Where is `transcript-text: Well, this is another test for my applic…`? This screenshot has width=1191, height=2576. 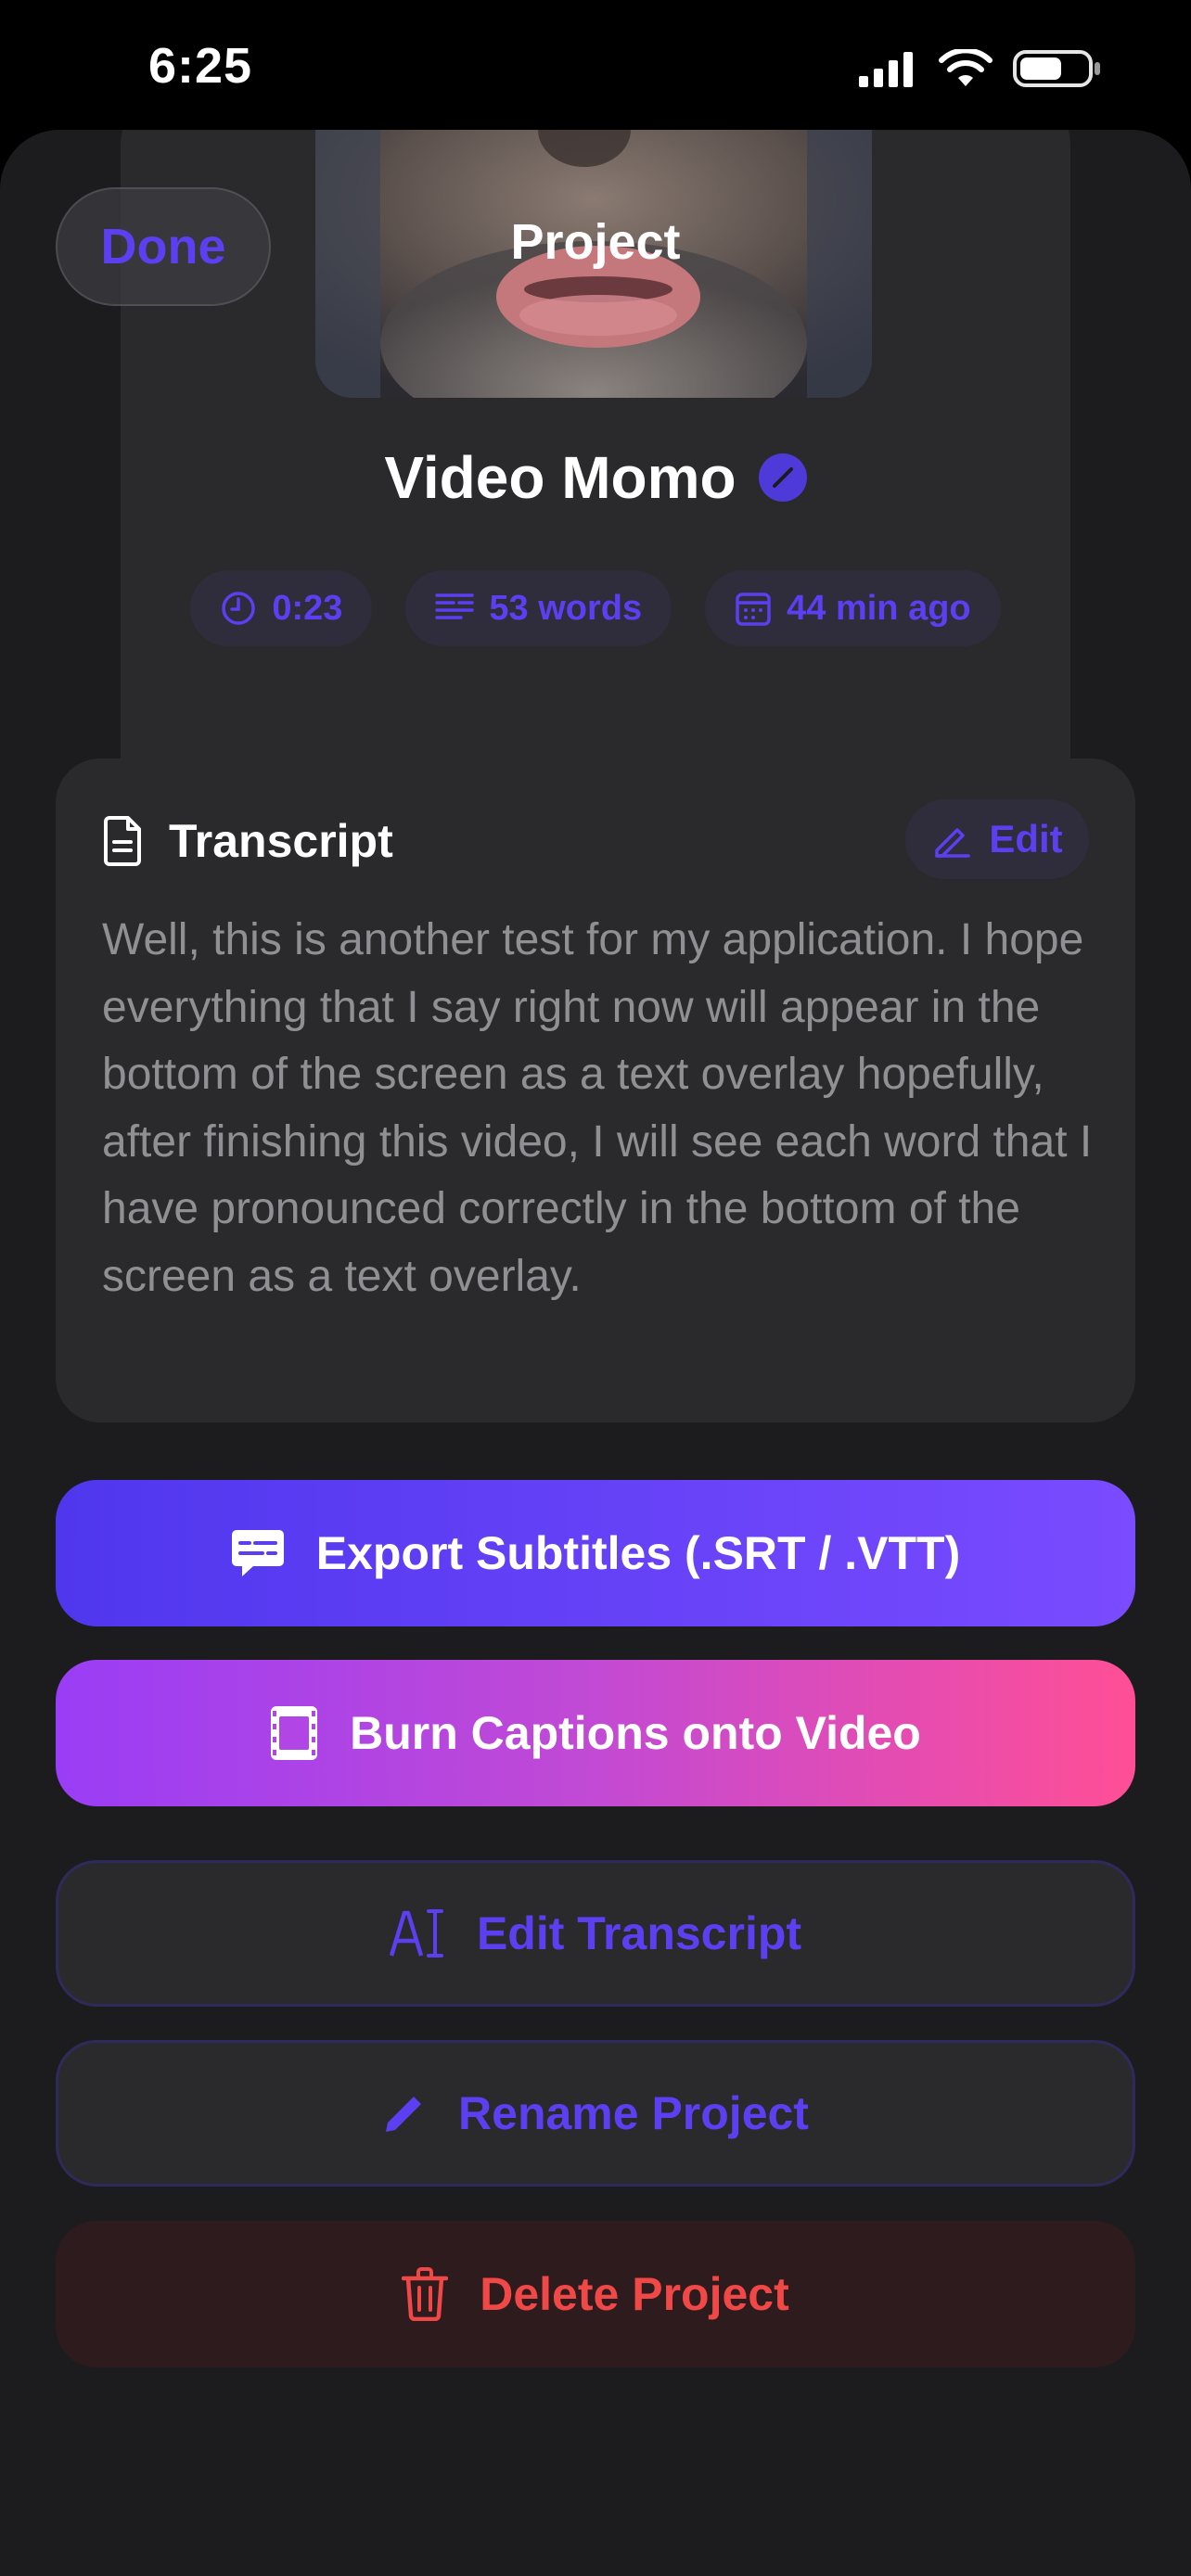 transcript-text: Well, this is another test for my applic… is located at coordinates (597, 1108).